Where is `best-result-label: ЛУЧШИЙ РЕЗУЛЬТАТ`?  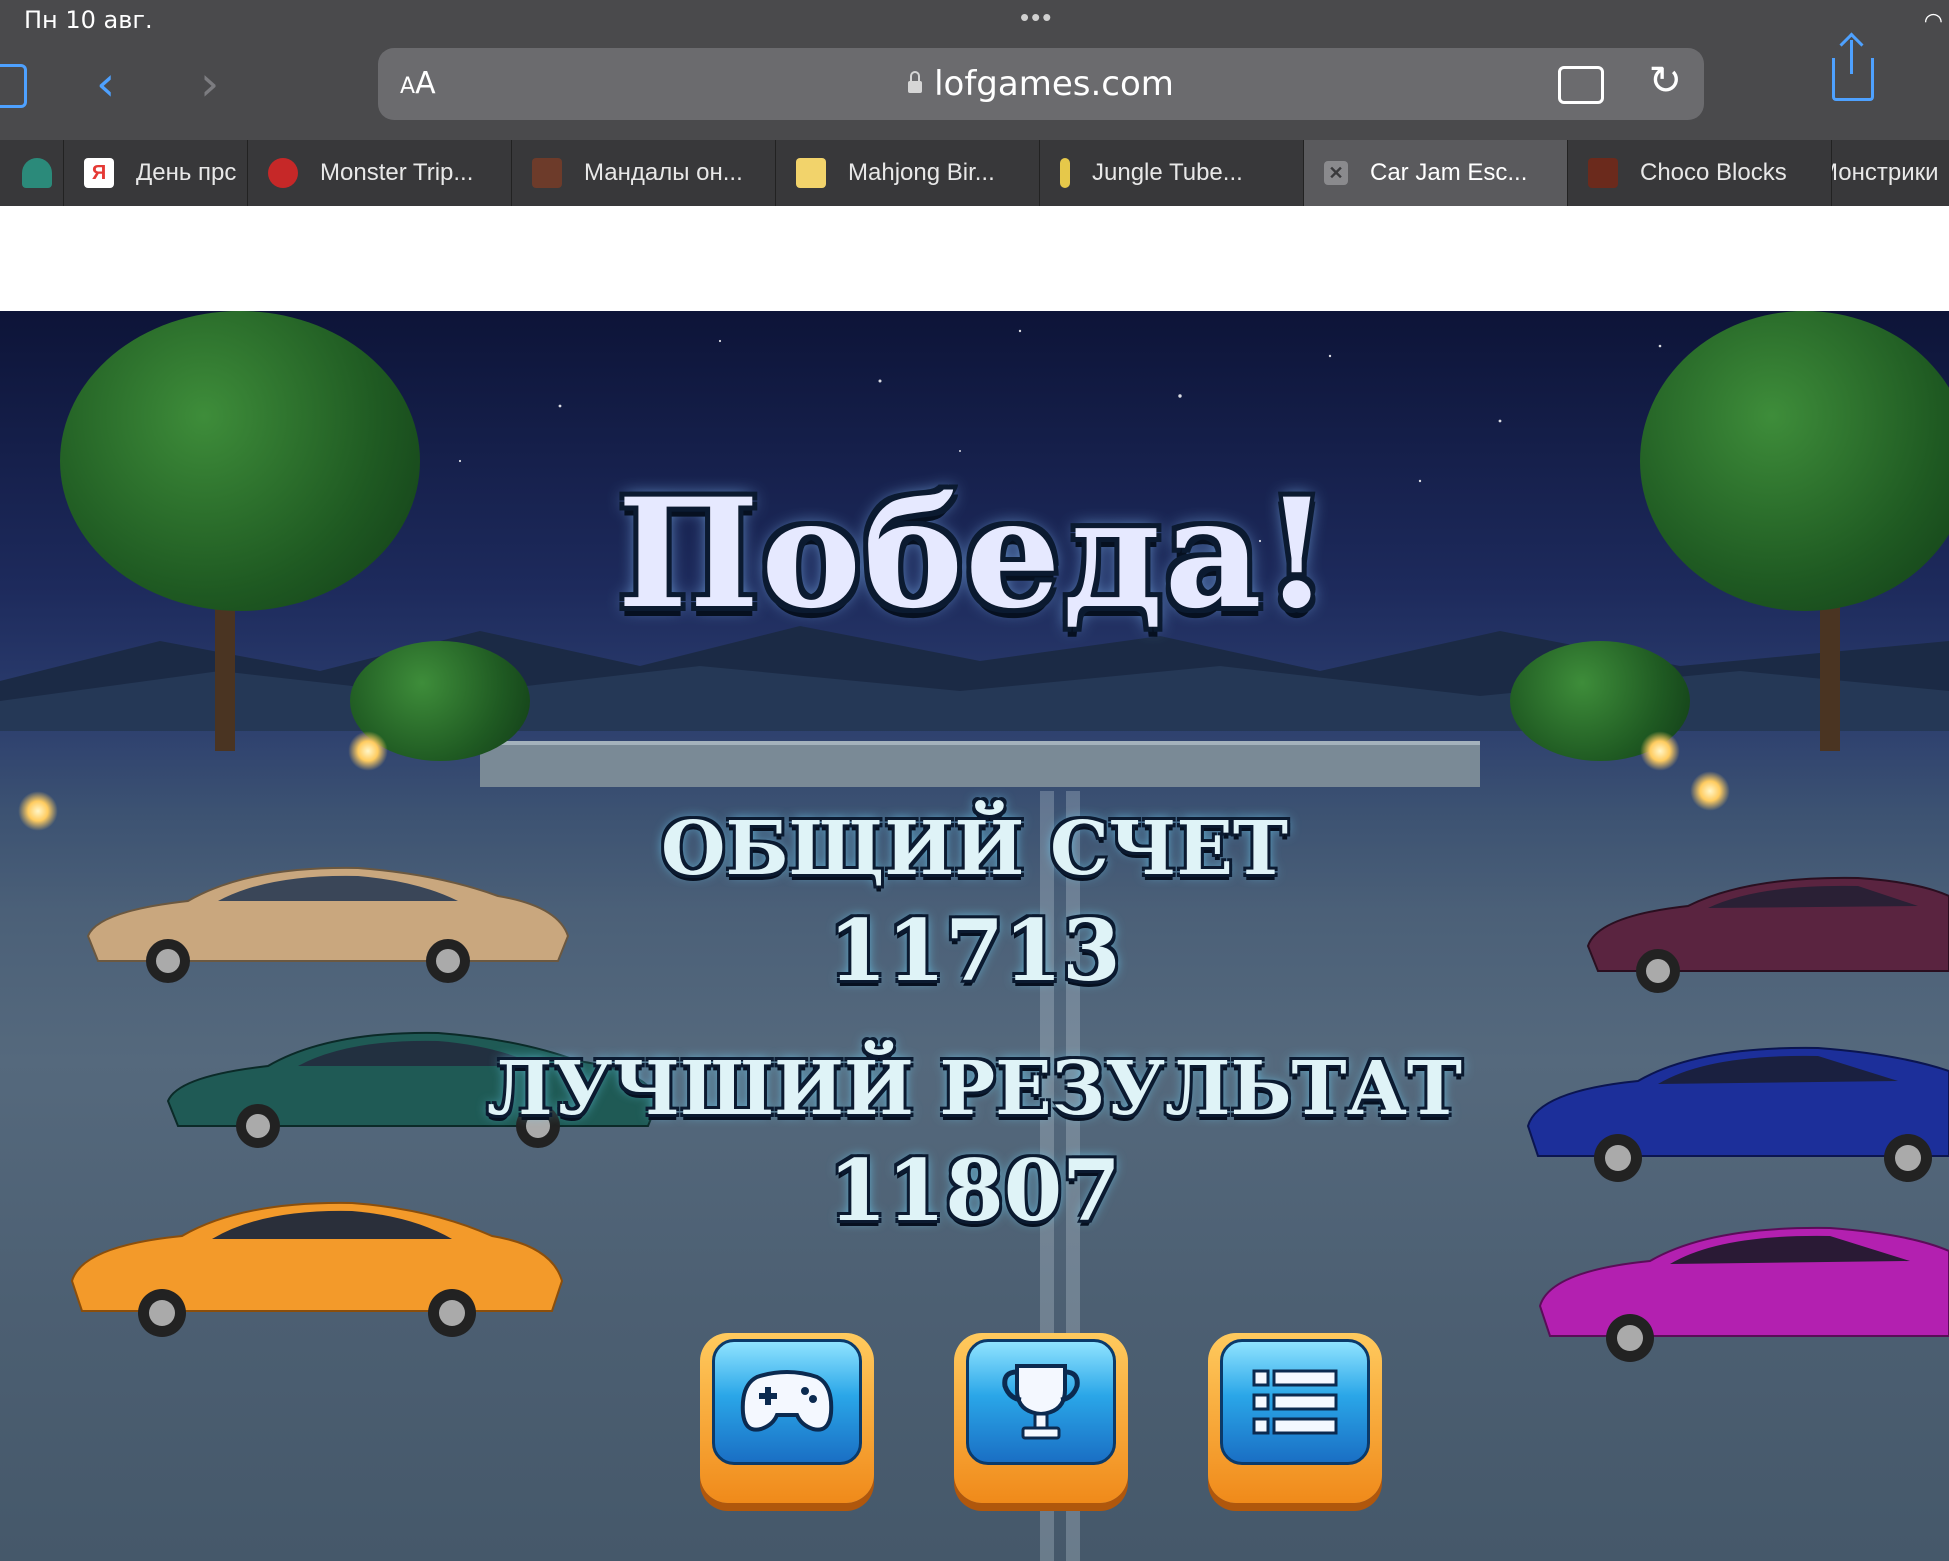
best-result-label: ЛУЧШИЙ РЕЗУЛЬТАТ is located at coordinates (974, 1089).